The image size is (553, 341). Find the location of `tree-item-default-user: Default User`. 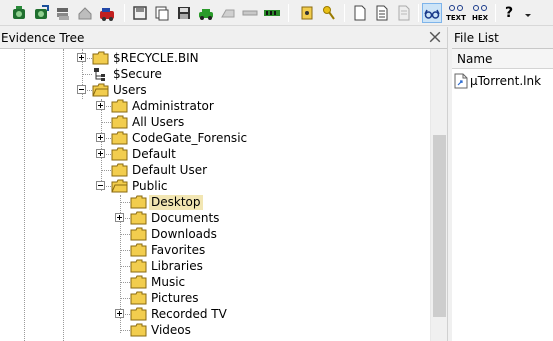

tree-item-default-user: Default User is located at coordinates (160, 170).